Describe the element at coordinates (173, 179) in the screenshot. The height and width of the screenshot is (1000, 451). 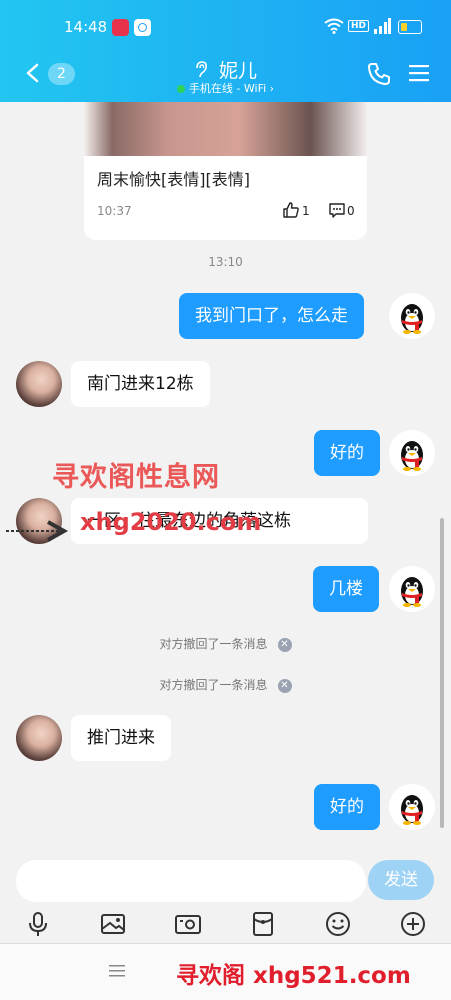
I see `moment-caption: 周末愉快[表情][表情]` at that location.